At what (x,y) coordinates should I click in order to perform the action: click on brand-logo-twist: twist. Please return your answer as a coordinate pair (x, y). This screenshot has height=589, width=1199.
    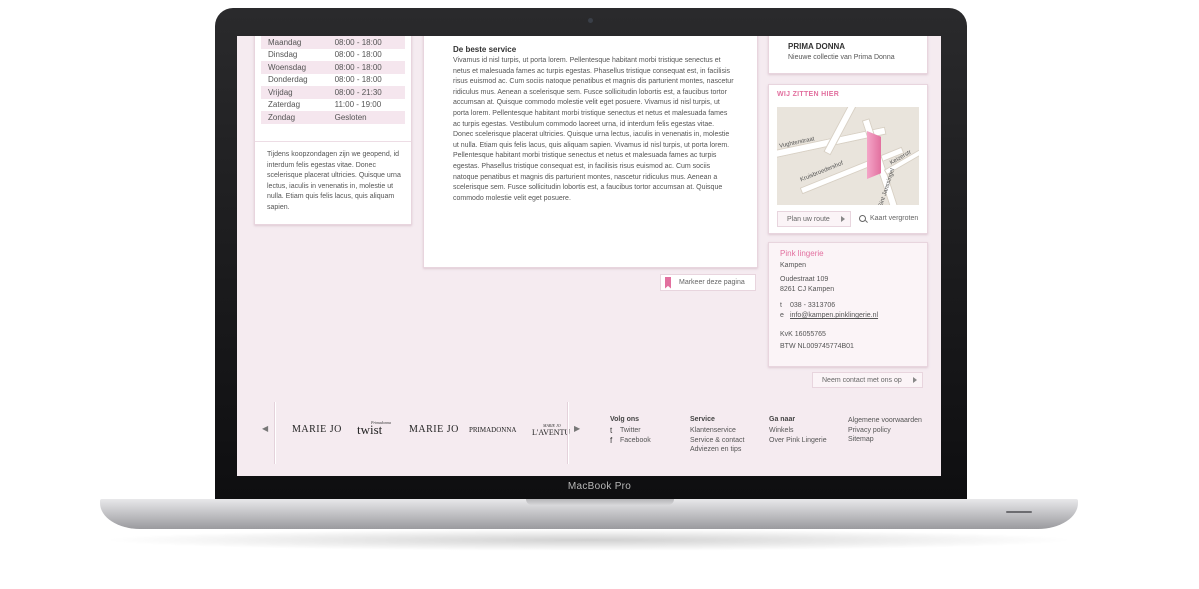
    Looking at the image, I should click on (369, 430).